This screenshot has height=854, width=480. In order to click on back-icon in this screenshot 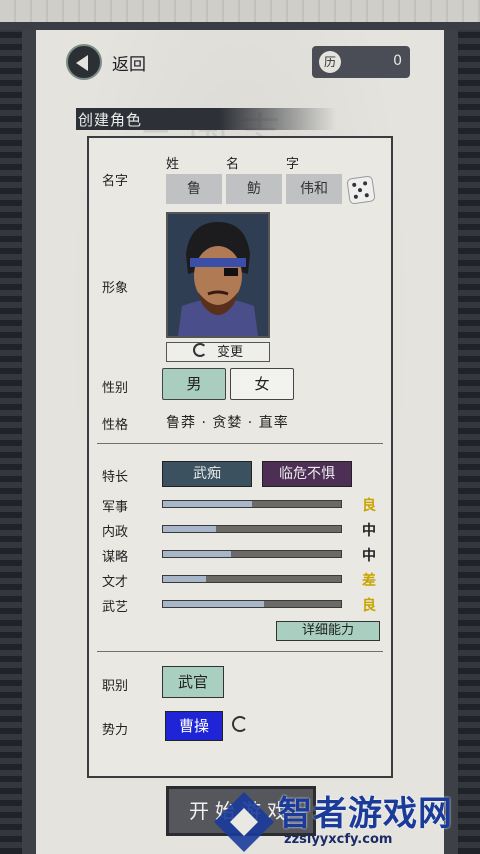, I will do `click(84, 62)`.